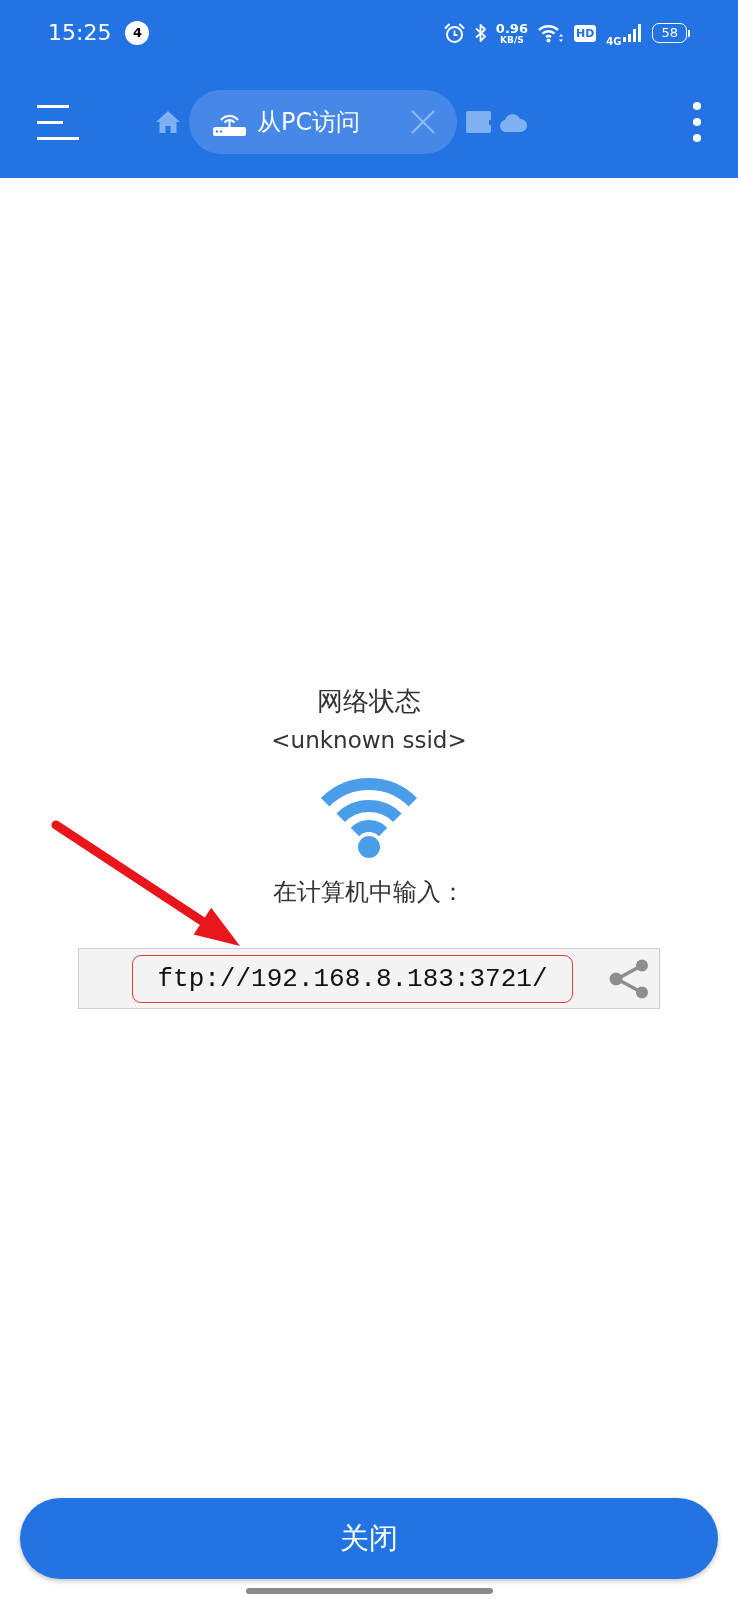  I want to click on wifi-icon, so click(369, 818).